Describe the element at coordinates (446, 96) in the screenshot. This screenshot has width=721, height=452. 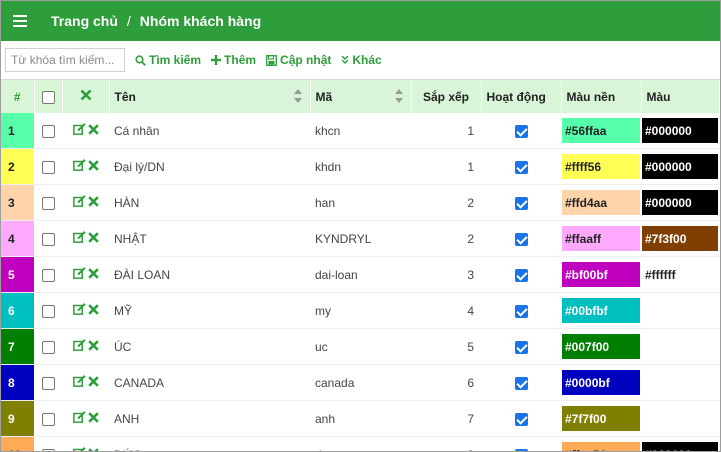
I see `col-header-order: Sắp xếp` at that location.